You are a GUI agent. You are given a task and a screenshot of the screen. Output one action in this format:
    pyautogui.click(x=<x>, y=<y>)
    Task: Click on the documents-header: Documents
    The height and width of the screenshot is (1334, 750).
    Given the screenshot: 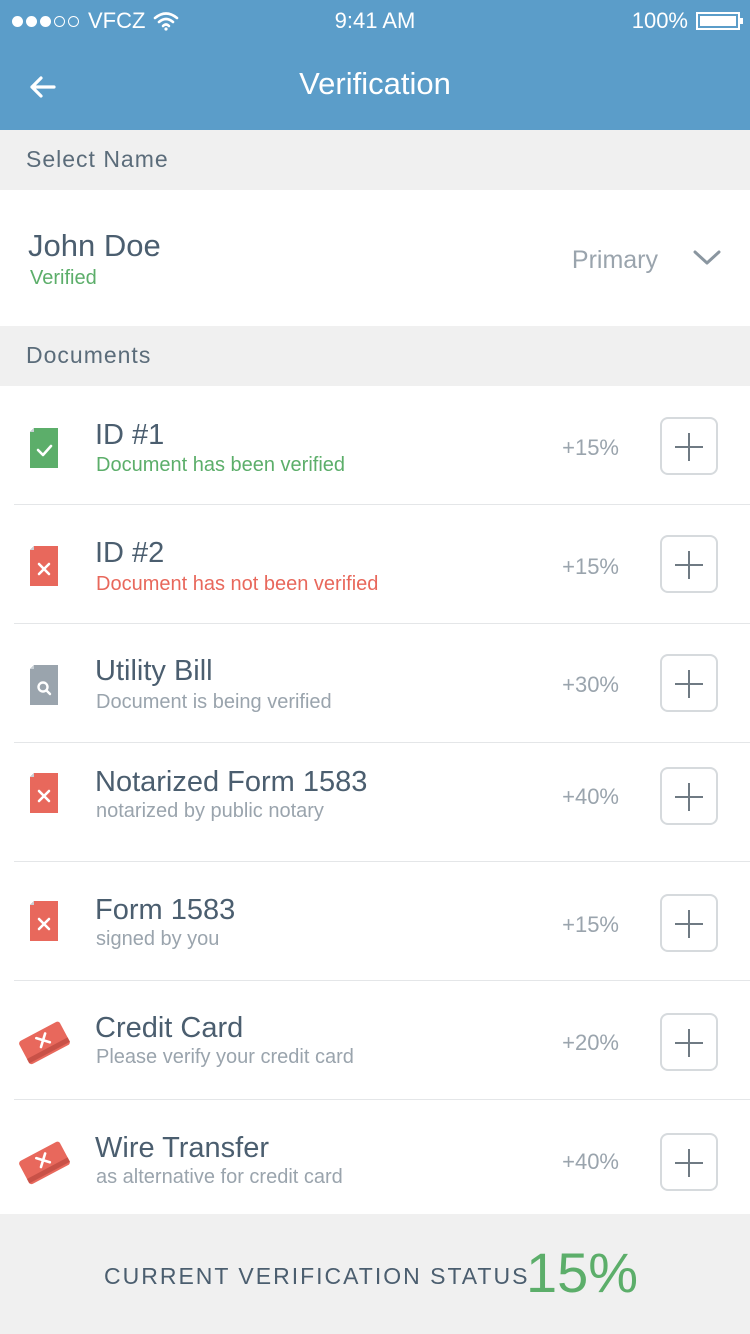 What is the action you would take?
    pyautogui.click(x=375, y=356)
    